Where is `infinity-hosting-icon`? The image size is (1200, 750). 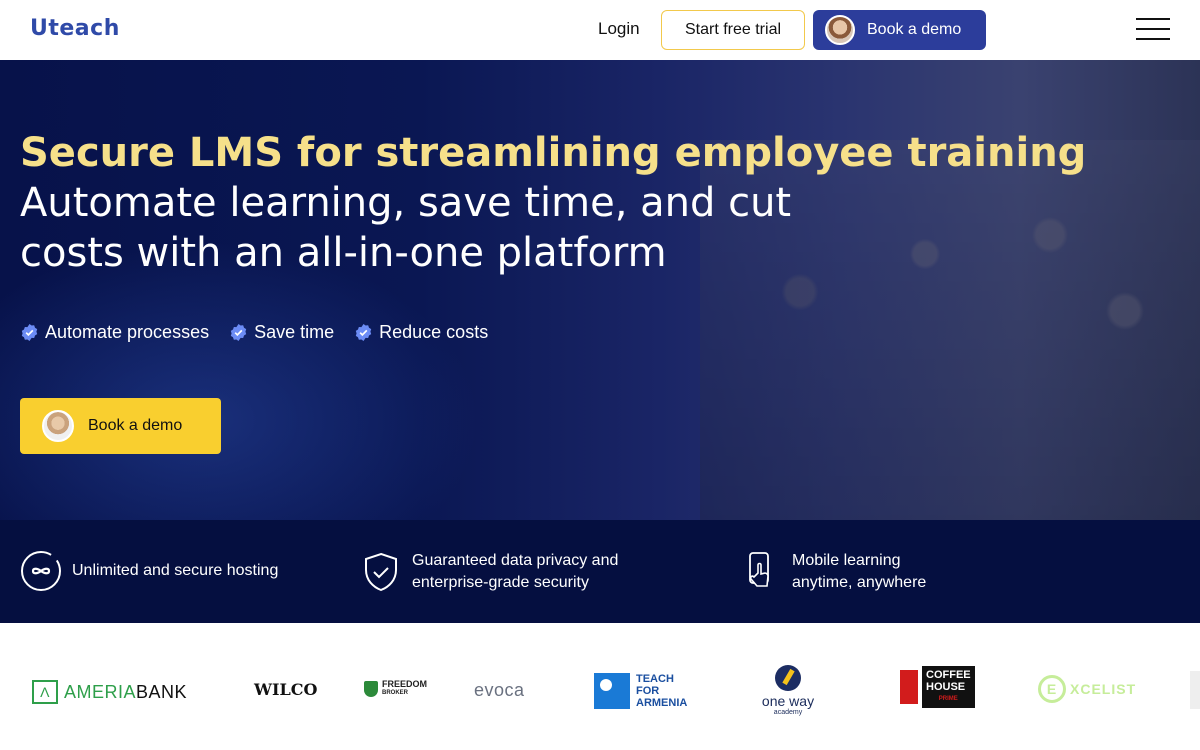
infinity-hosting-icon is located at coordinates (41, 571).